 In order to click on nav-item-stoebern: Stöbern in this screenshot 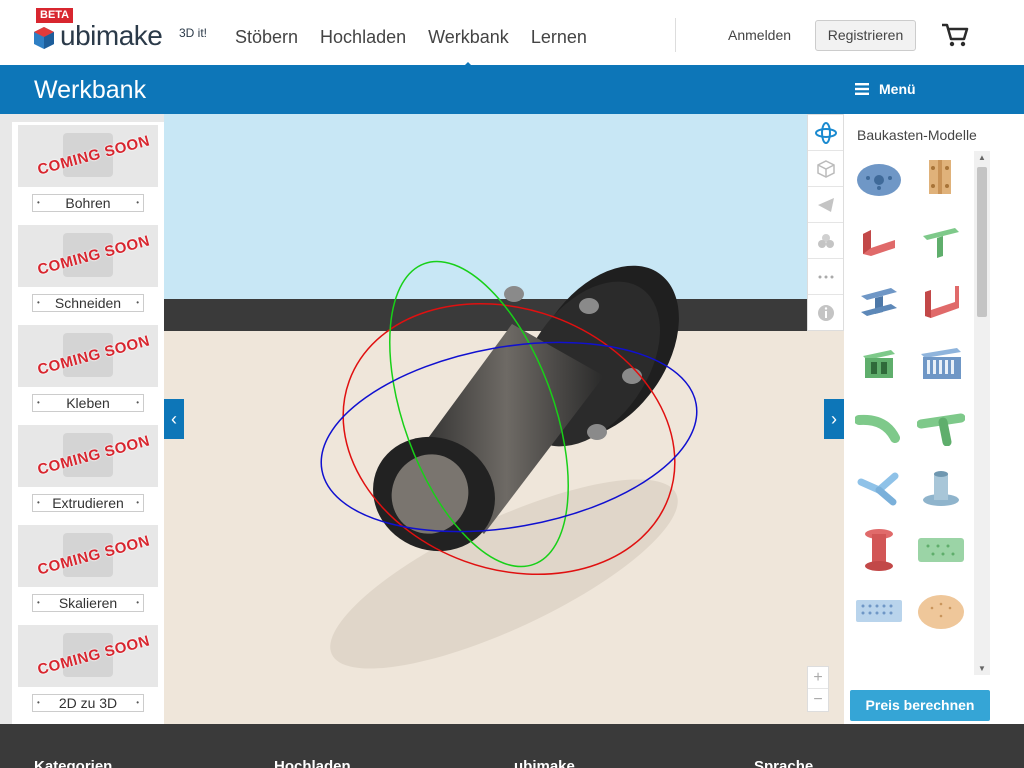, I will do `click(266, 37)`.